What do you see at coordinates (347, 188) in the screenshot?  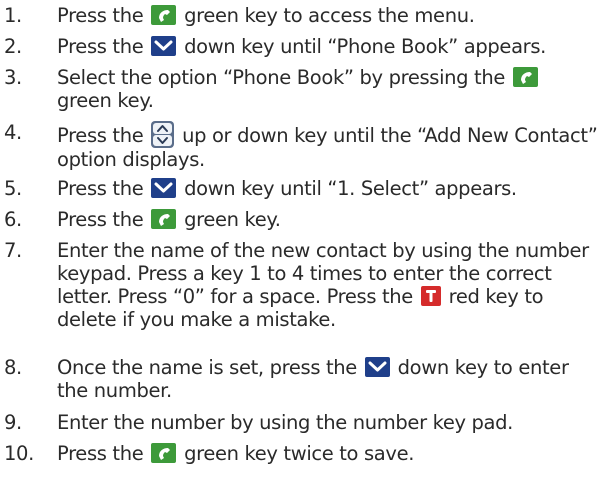 I see `step-text-fragment: down key until “1. Select” appears.` at bounding box center [347, 188].